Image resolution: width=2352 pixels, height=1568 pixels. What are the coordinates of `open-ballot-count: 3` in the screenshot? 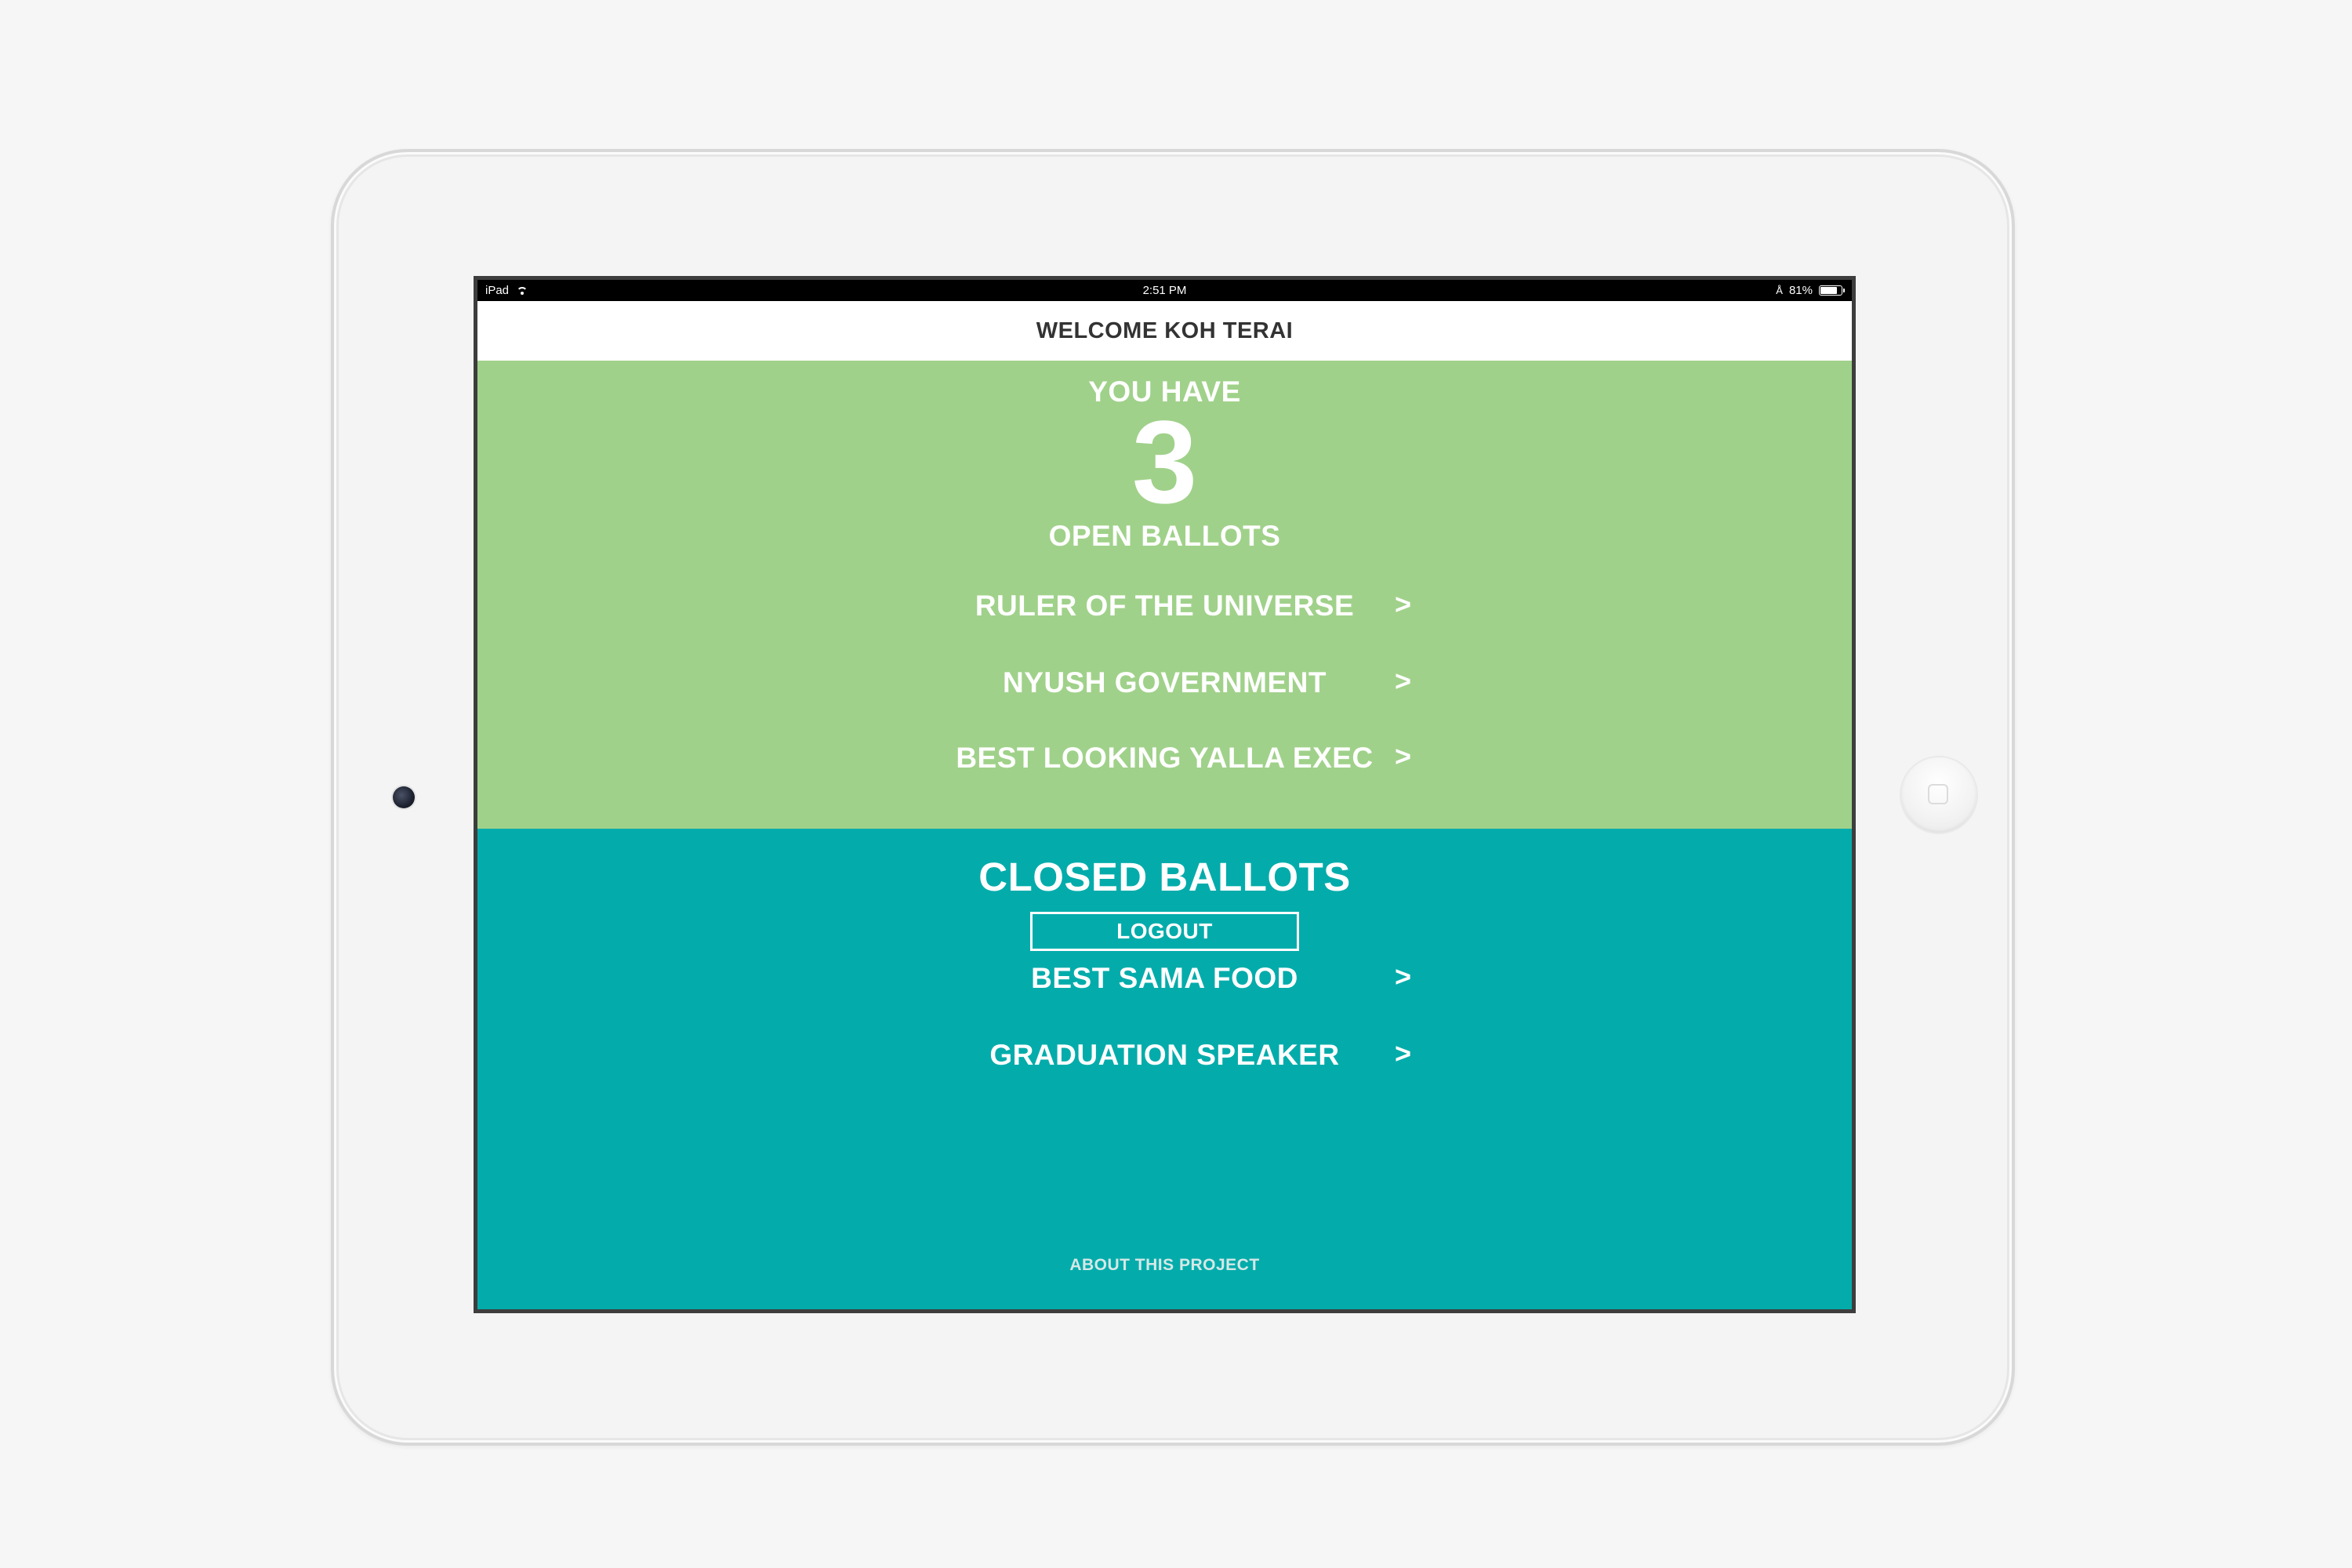 It's located at (1164, 462).